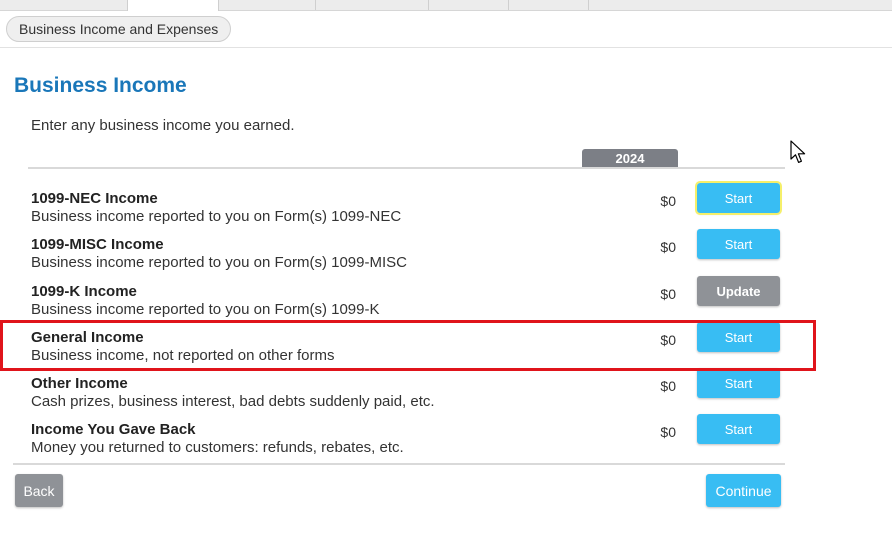 The image size is (892, 558). What do you see at coordinates (97, 244) in the screenshot?
I see `row-label: 1099-MISC Income` at bounding box center [97, 244].